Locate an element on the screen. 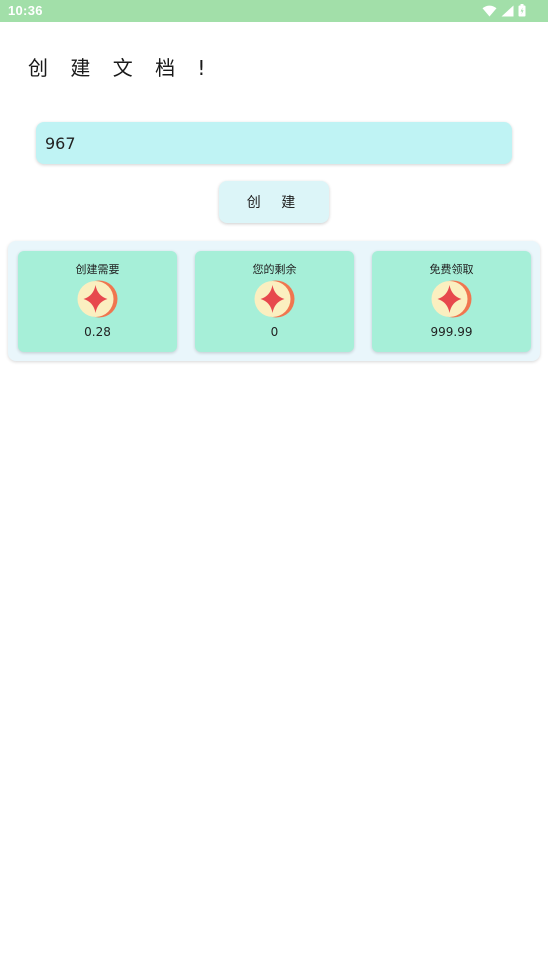 The height and width of the screenshot is (974, 548). status-icons is located at coordinates (504, 10).